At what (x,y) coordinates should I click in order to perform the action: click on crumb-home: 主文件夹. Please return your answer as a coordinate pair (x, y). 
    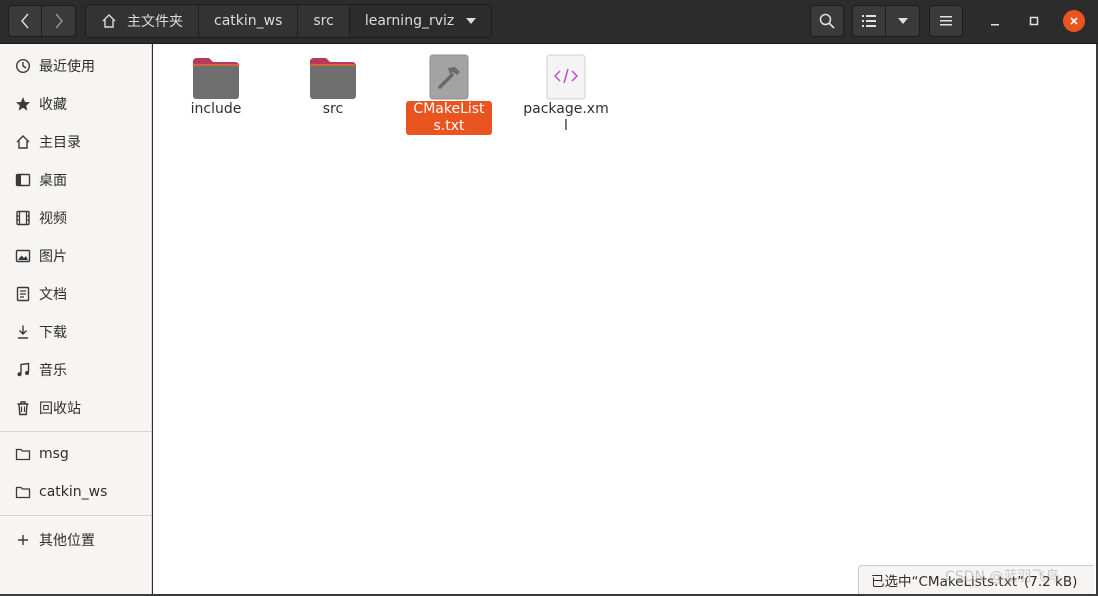
    Looking at the image, I should click on (142, 21).